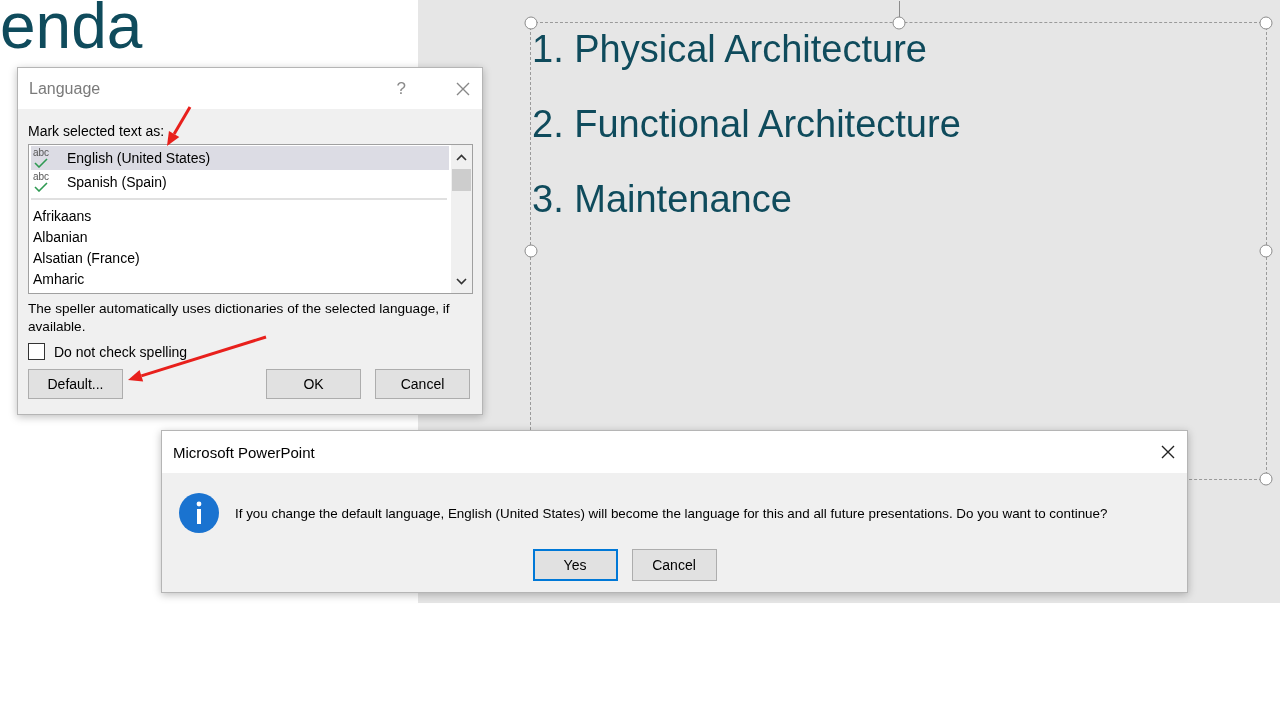 The height and width of the screenshot is (720, 1280). Describe the element at coordinates (179, 126) in the screenshot. I see `annotation-arrow` at that location.